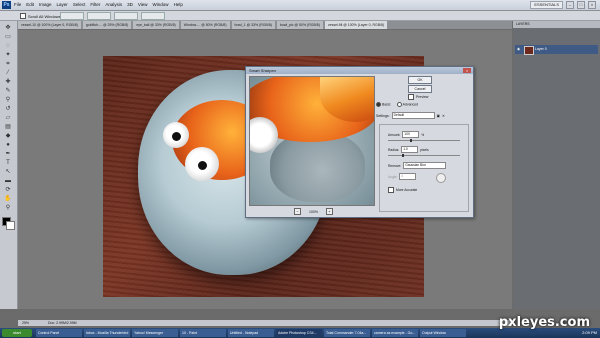 The height and width of the screenshot is (338, 600). I want to click on scroll-all-checkbox, so click(23, 16).